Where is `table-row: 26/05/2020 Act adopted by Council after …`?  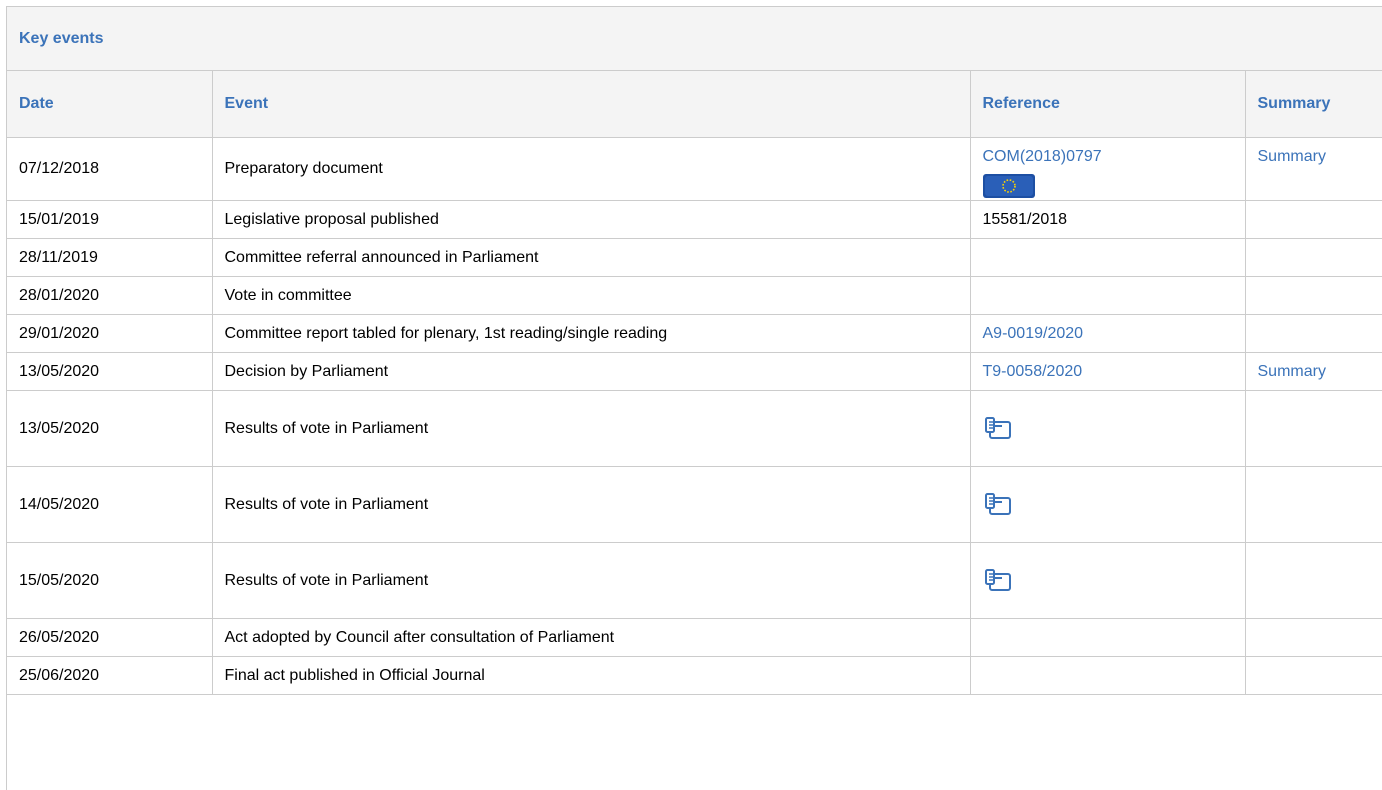 table-row: 26/05/2020 Act adopted by Council after … is located at coordinates (694, 637).